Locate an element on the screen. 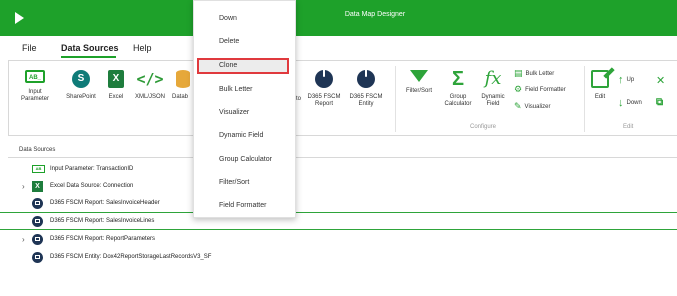 This screenshot has height=296, width=677. play-icon is located at coordinates (19, 18).